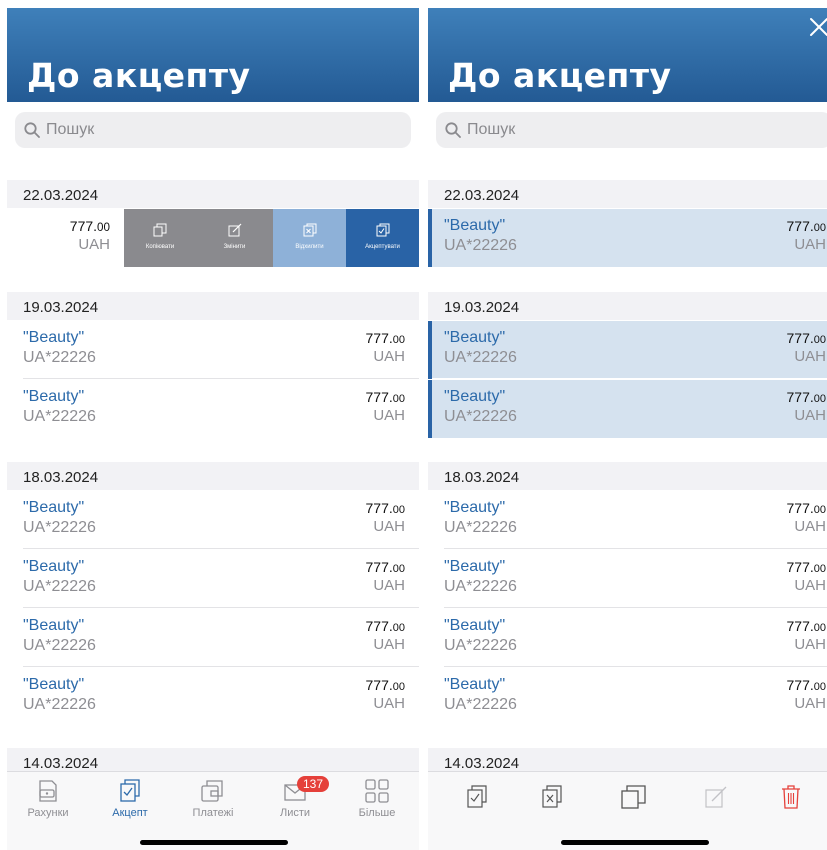  I want to click on tab-payments: Платежі, so click(213, 798).